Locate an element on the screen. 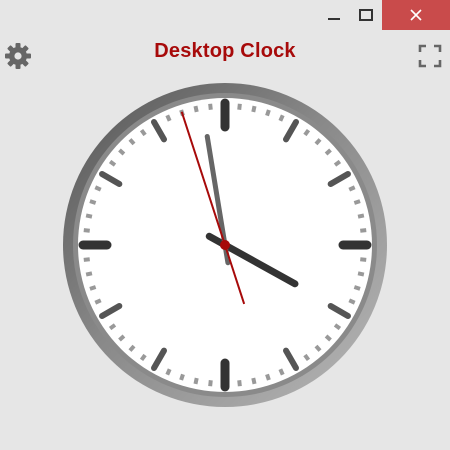 The image size is (450, 450). clock-center-cap is located at coordinates (225, 245).